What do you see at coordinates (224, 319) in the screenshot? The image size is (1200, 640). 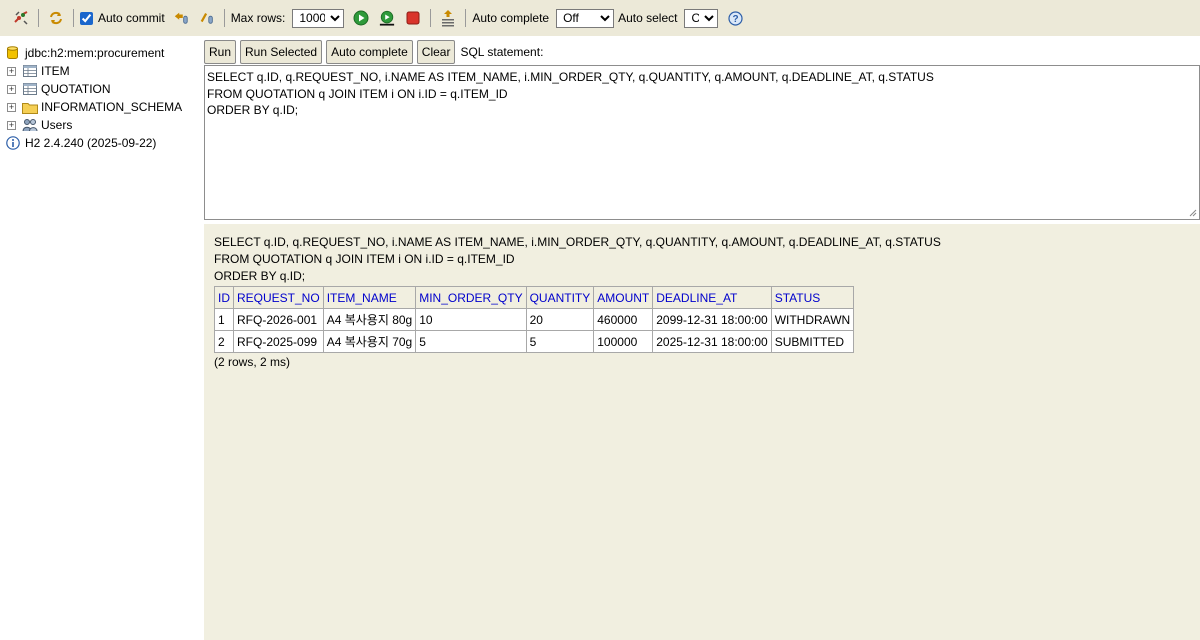 I see `table-cell: 1` at bounding box center [224, 319].